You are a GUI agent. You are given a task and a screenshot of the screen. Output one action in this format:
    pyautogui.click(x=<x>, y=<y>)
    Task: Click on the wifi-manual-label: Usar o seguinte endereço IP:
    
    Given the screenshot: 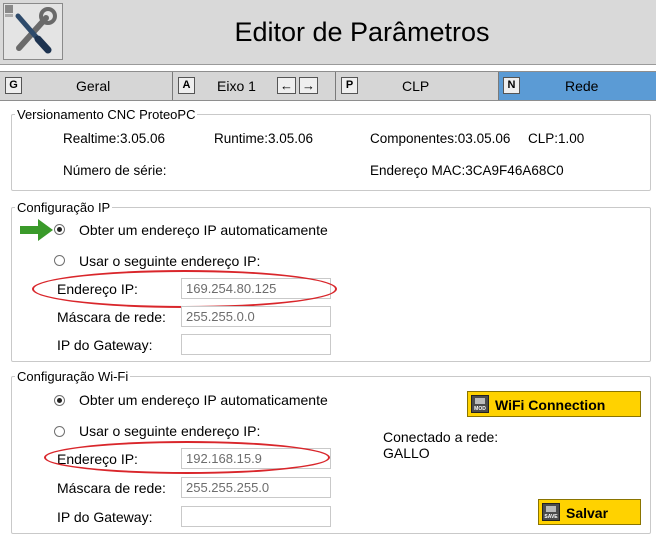 What is the action you would take?
    pyautogui.click(x=170, y=431)
    